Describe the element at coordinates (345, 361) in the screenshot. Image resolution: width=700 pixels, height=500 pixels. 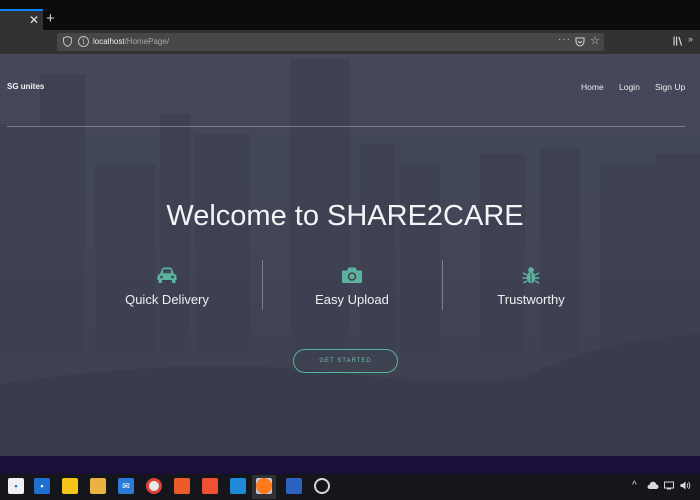
I see `get-started-button: GET STARTED` at that location.